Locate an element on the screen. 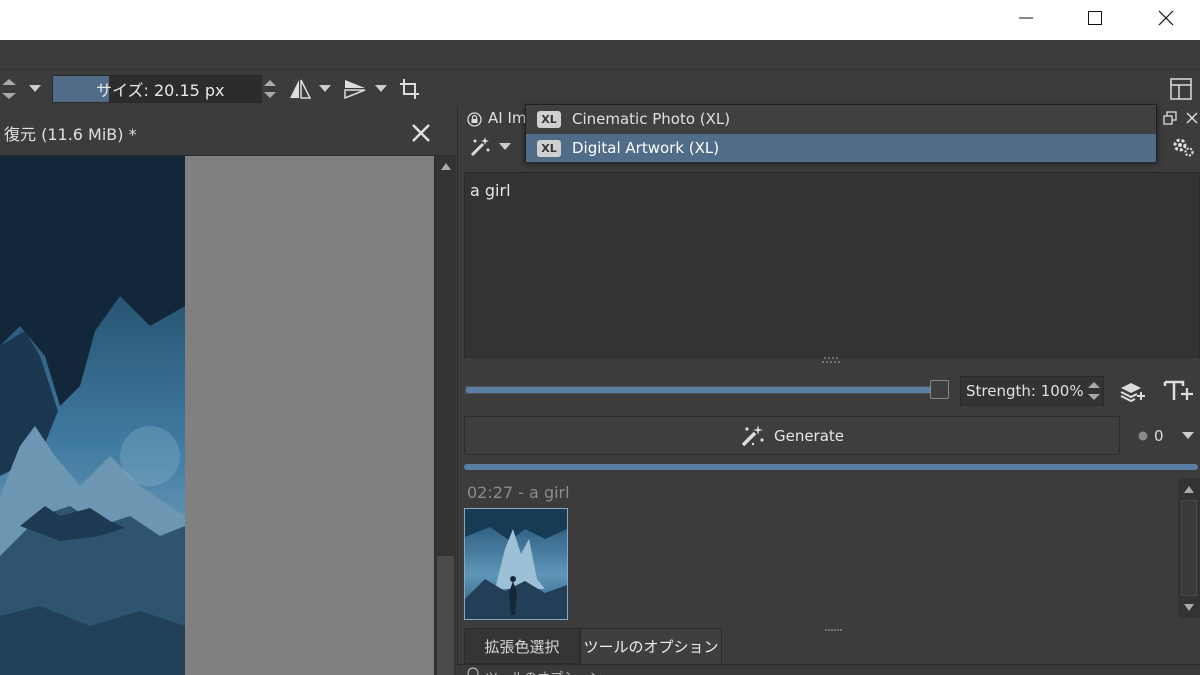  style-option-digital-artwork: XL Digital Artwork (XL) is located at coordinates (841, 148).